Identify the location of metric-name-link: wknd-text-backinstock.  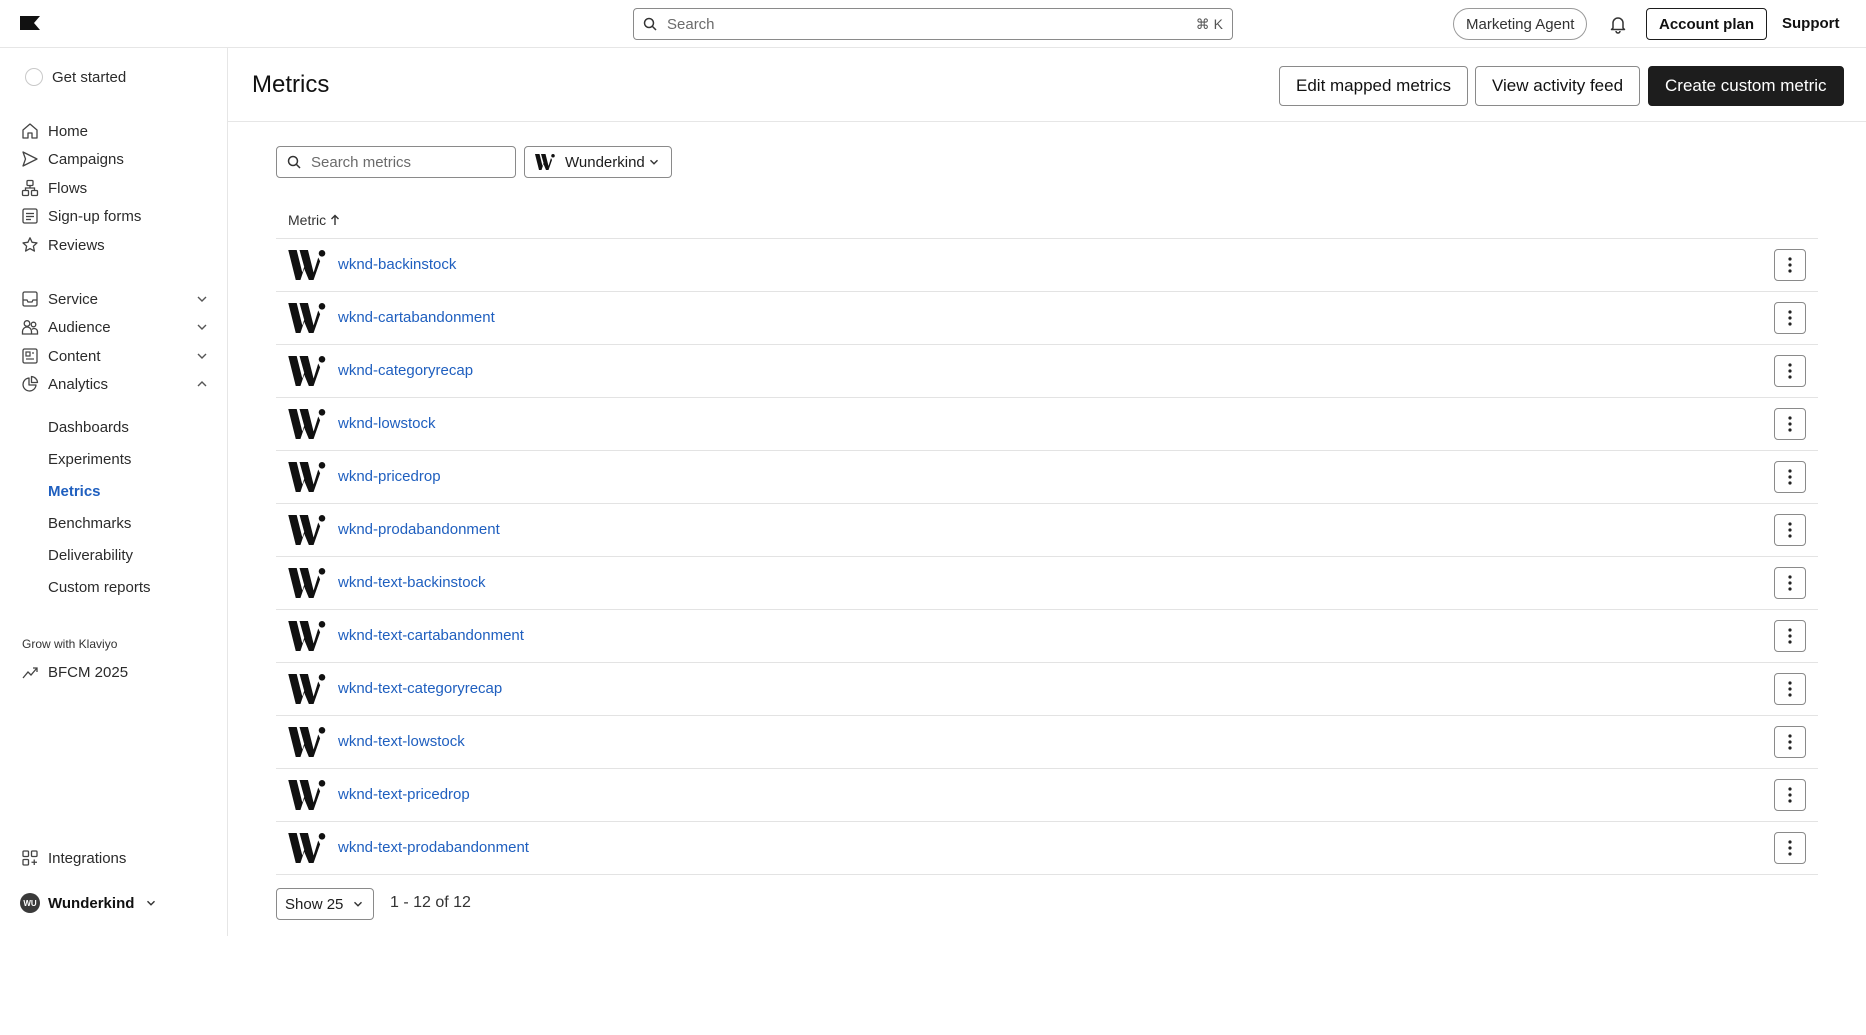
(412, 582).